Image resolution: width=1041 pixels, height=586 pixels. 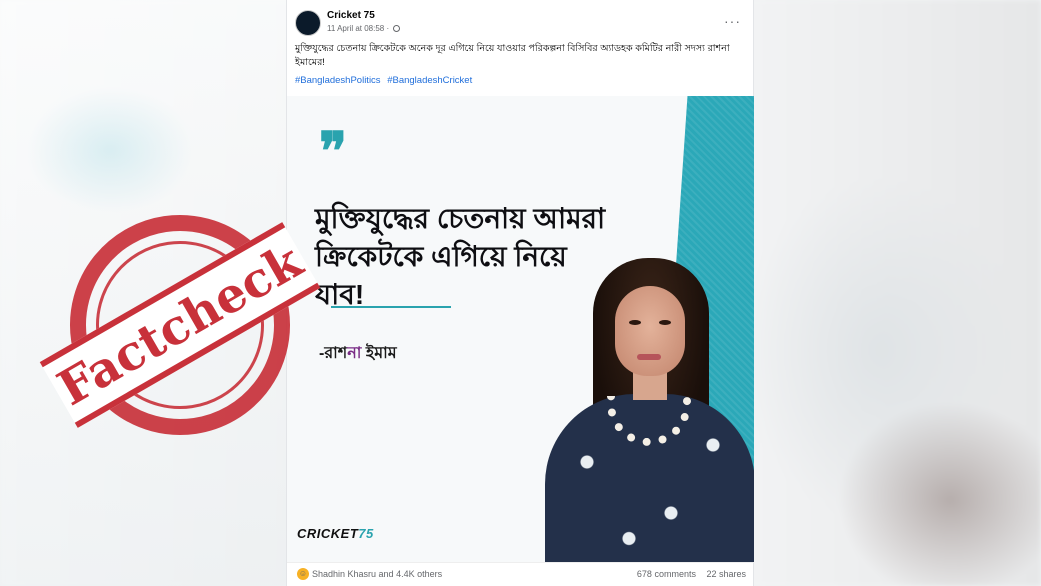 I want to click on hashtag-link: #BangladeshPolitics, so click(x=338, y=80).